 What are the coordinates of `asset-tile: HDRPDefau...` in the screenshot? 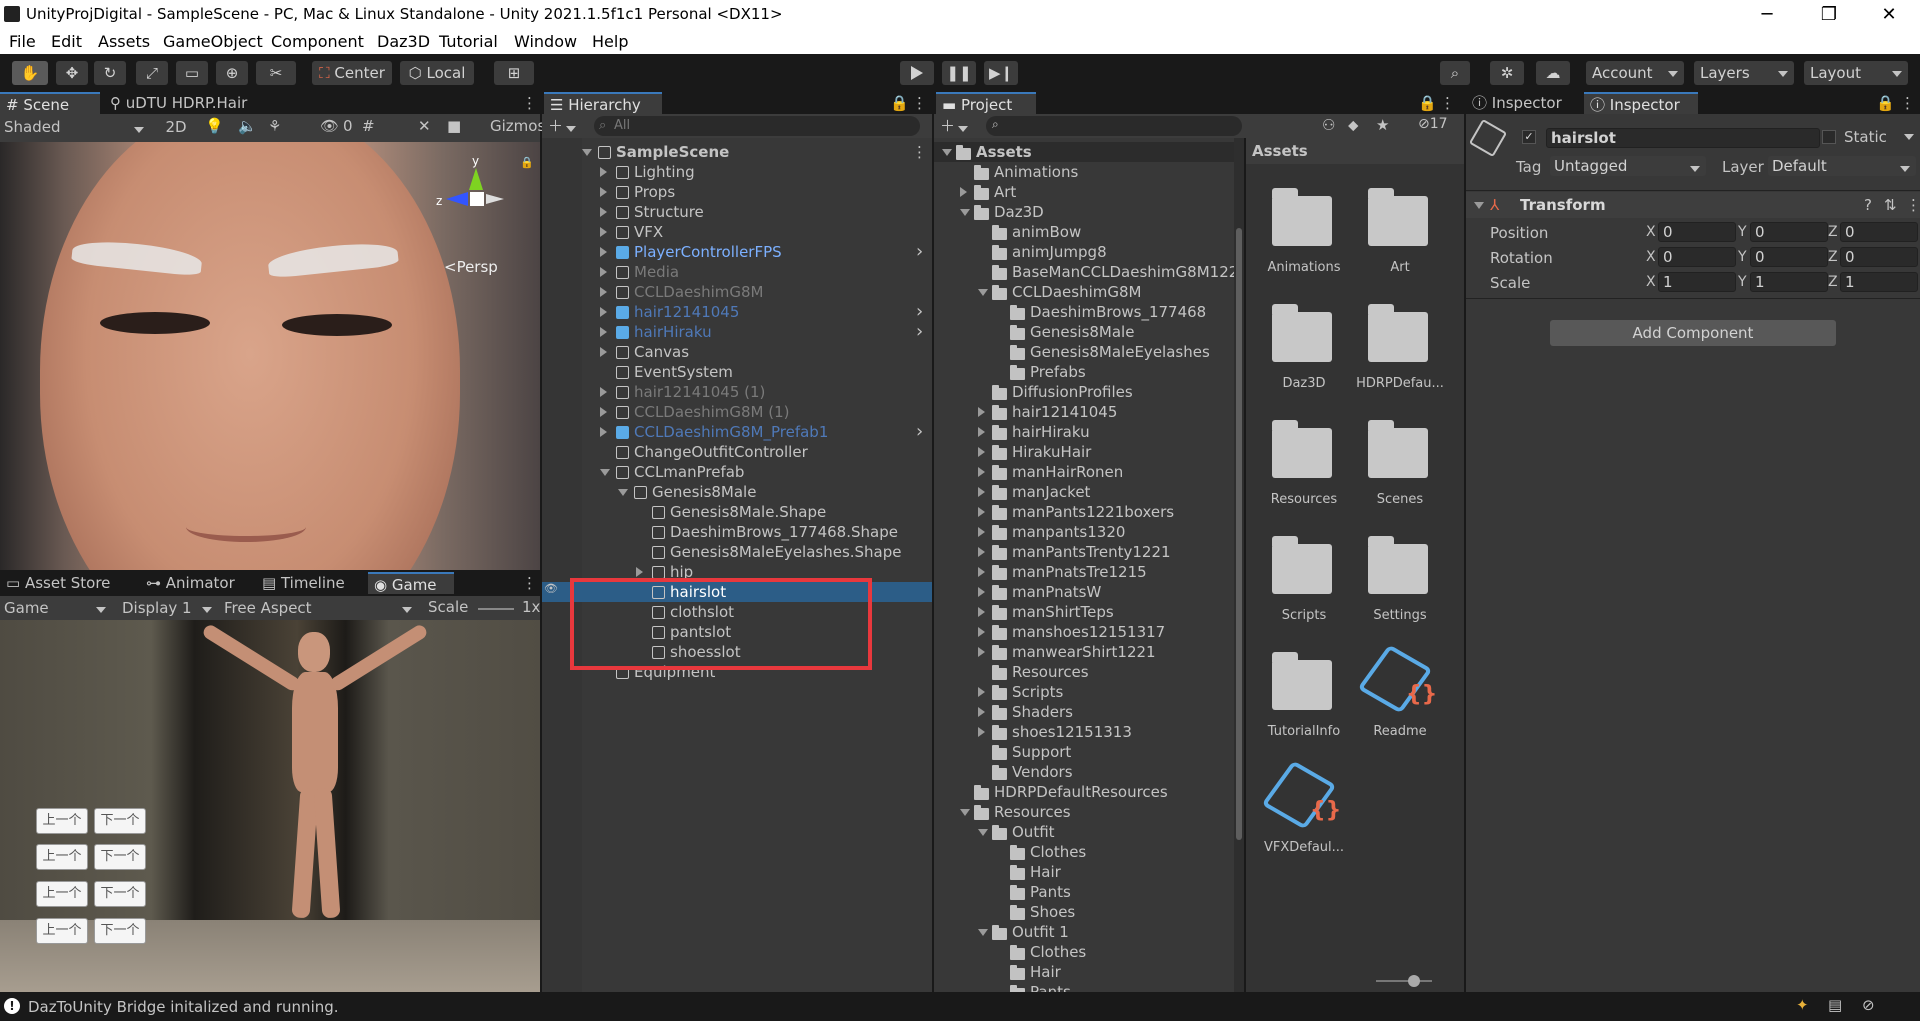 It's located at (1400, 355).